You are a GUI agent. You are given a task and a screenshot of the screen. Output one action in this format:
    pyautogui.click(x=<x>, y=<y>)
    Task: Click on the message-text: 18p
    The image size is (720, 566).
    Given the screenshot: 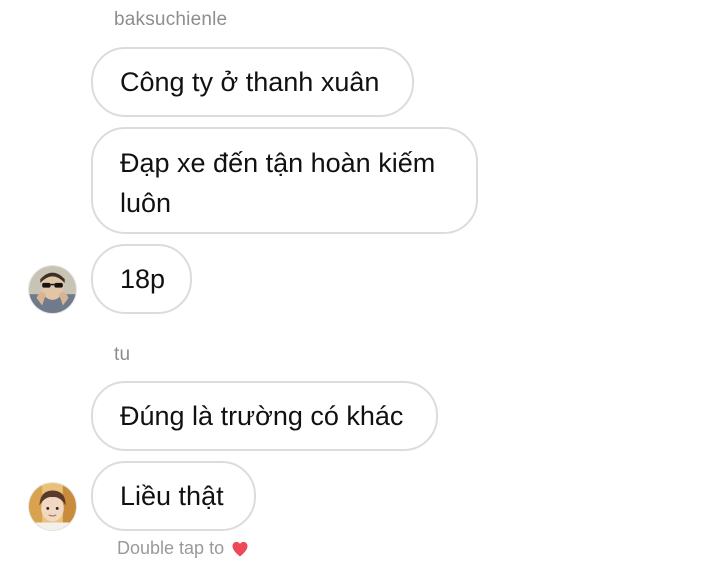 What is the action you would take?
    pyautogui.click(x=143, y=279)
    